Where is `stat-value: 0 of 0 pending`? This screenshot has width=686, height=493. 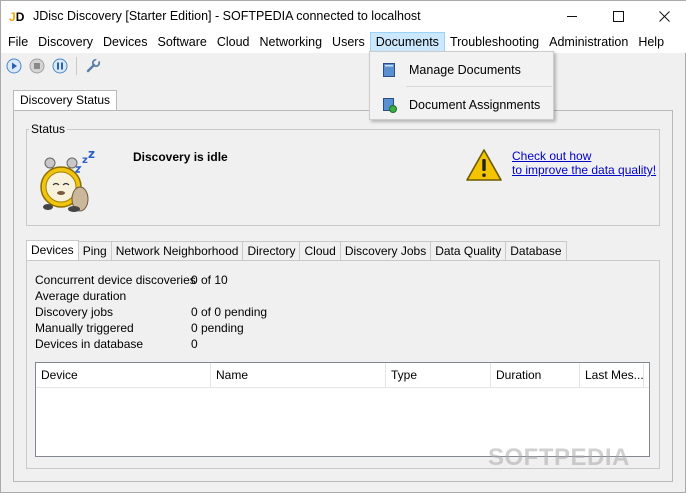
stat-value: 0 of 0 pending is located at coordinates (229, 312).